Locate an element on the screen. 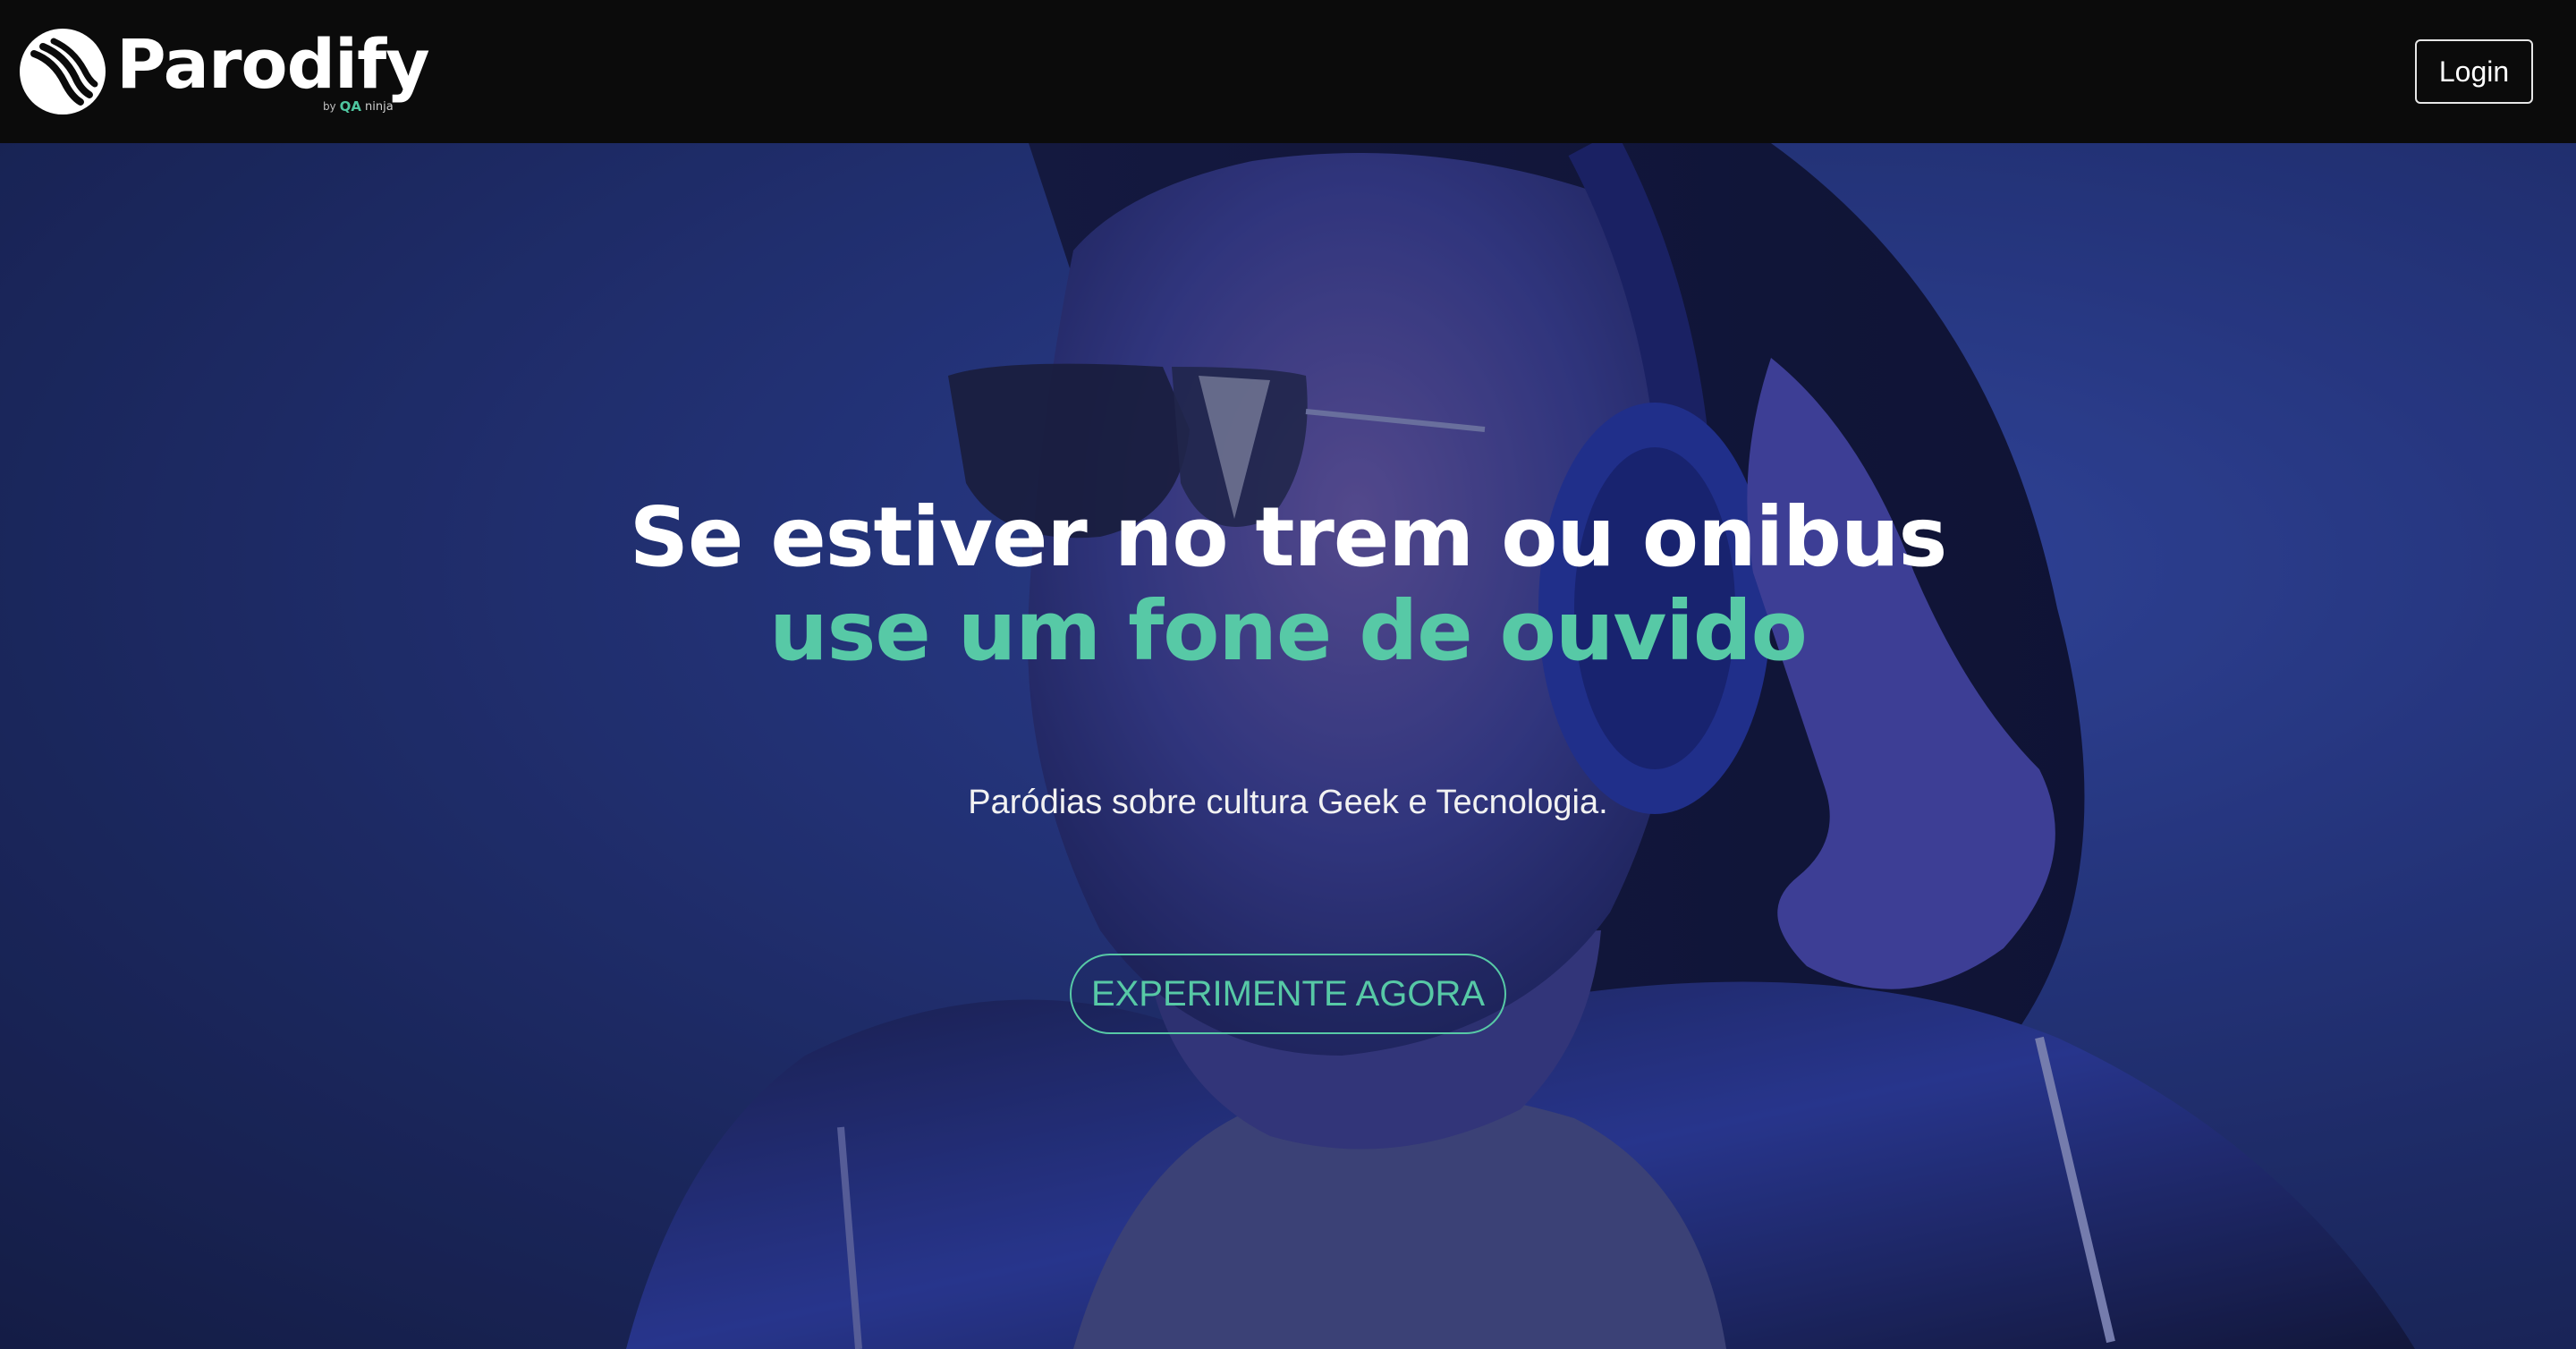  qaninja-logo-mark: QA is located at coordinates (350, 106).